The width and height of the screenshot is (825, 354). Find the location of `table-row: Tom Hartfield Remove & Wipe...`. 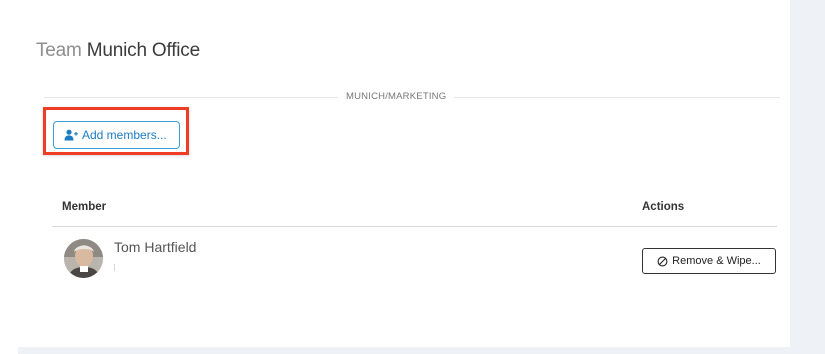

table-row: Tom Hartfield Remove & Wipe... is located at coordinates (414, 257).